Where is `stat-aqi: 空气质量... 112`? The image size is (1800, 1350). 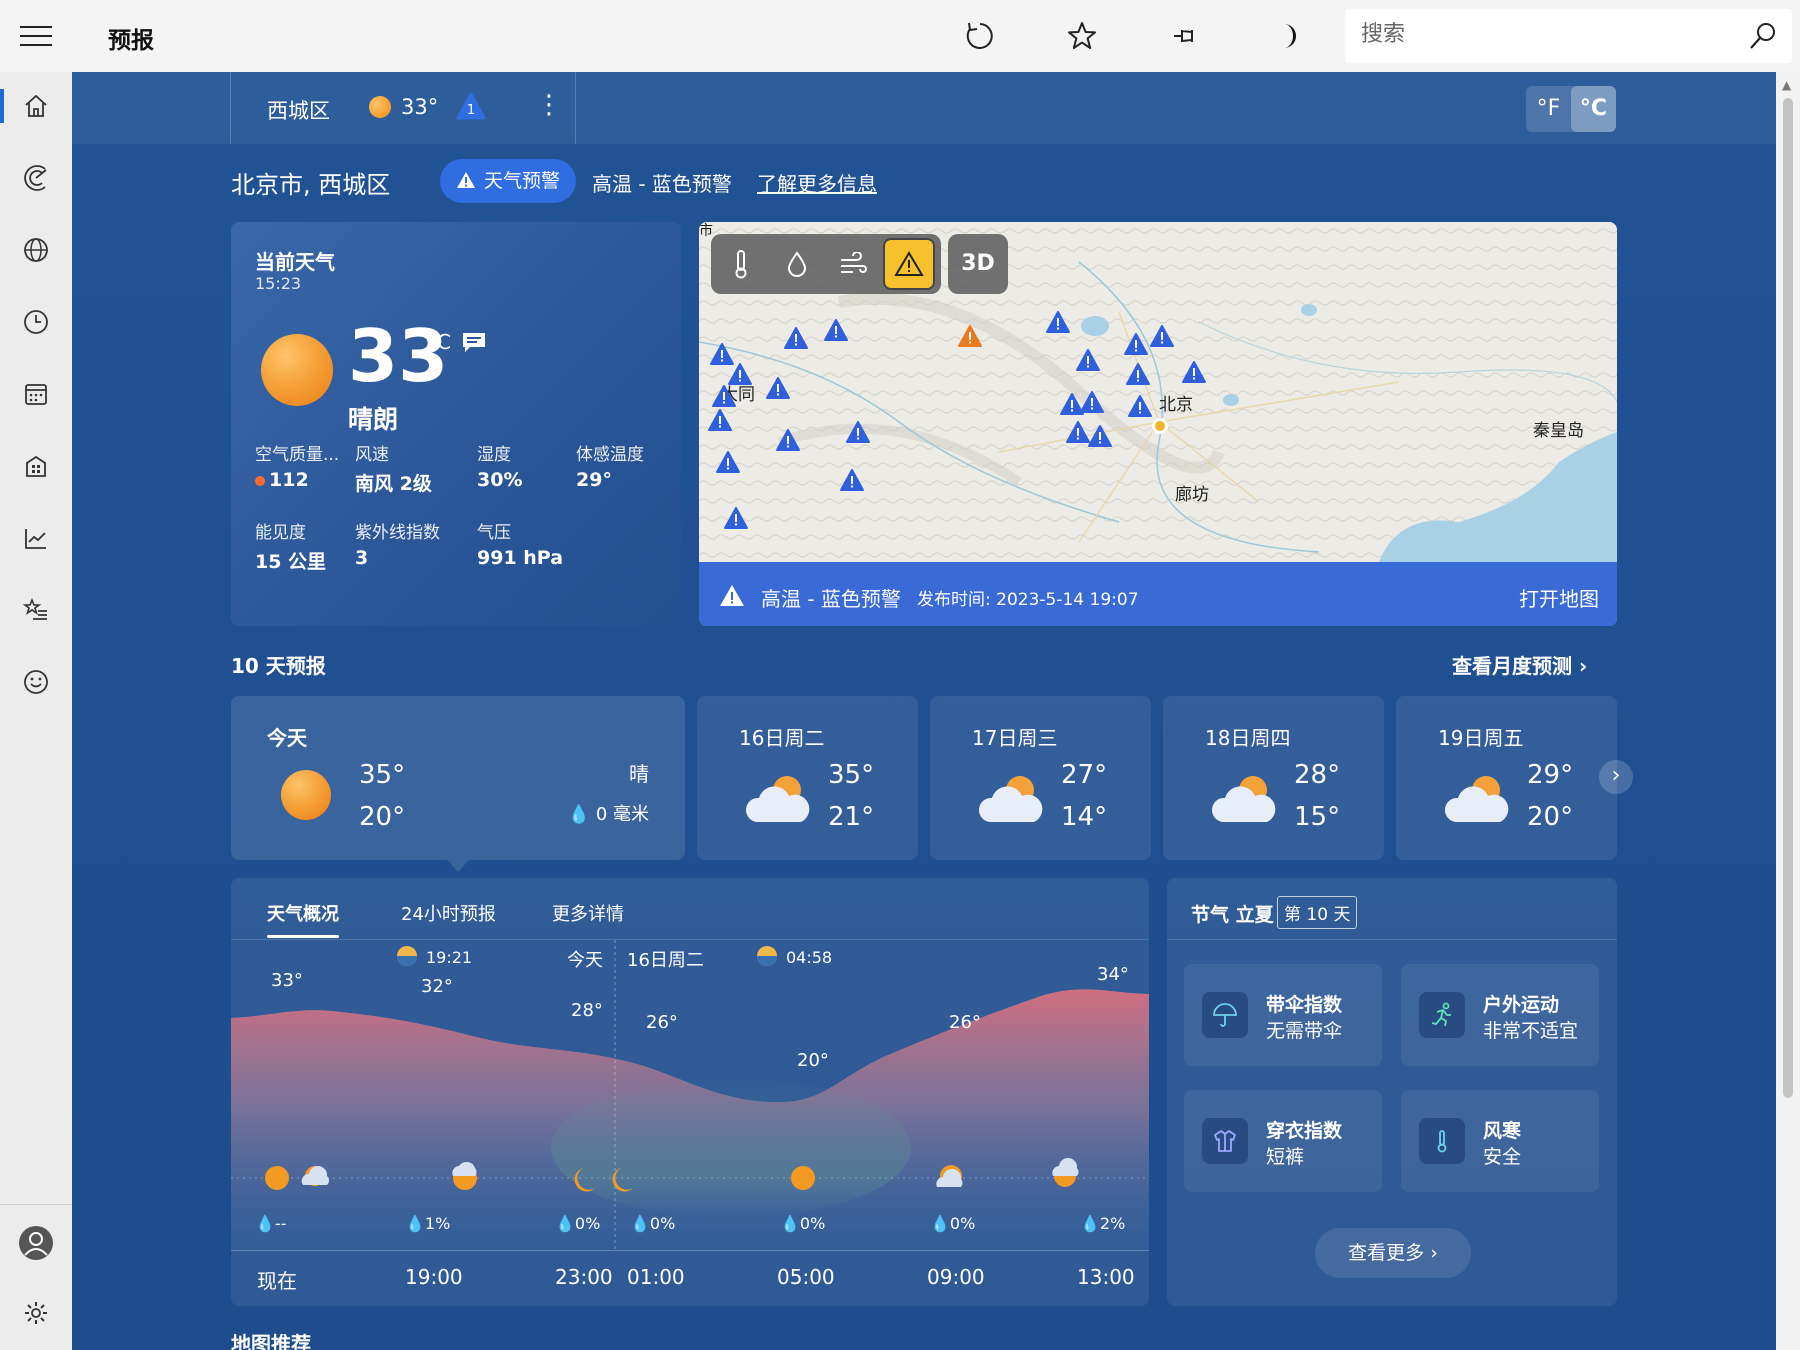
stat-aqi: 空气质量... 112 is located at coordinates (297, 465).